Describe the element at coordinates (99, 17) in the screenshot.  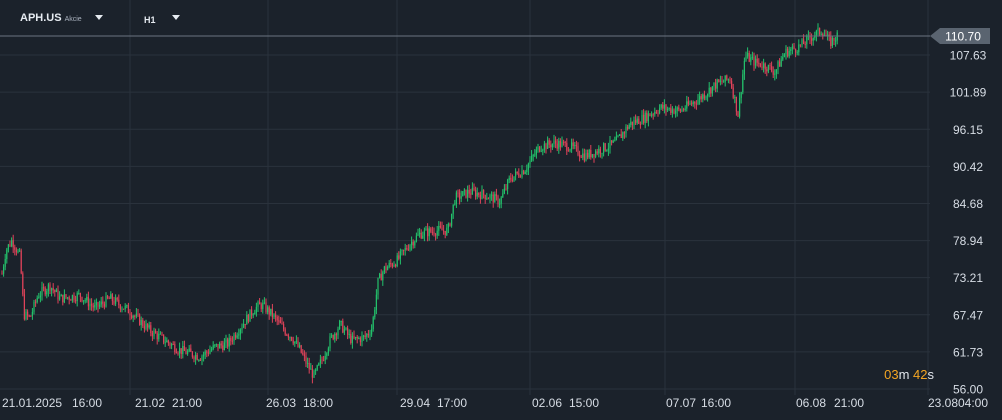
I see `symbol-dropdown-icon` at that location.